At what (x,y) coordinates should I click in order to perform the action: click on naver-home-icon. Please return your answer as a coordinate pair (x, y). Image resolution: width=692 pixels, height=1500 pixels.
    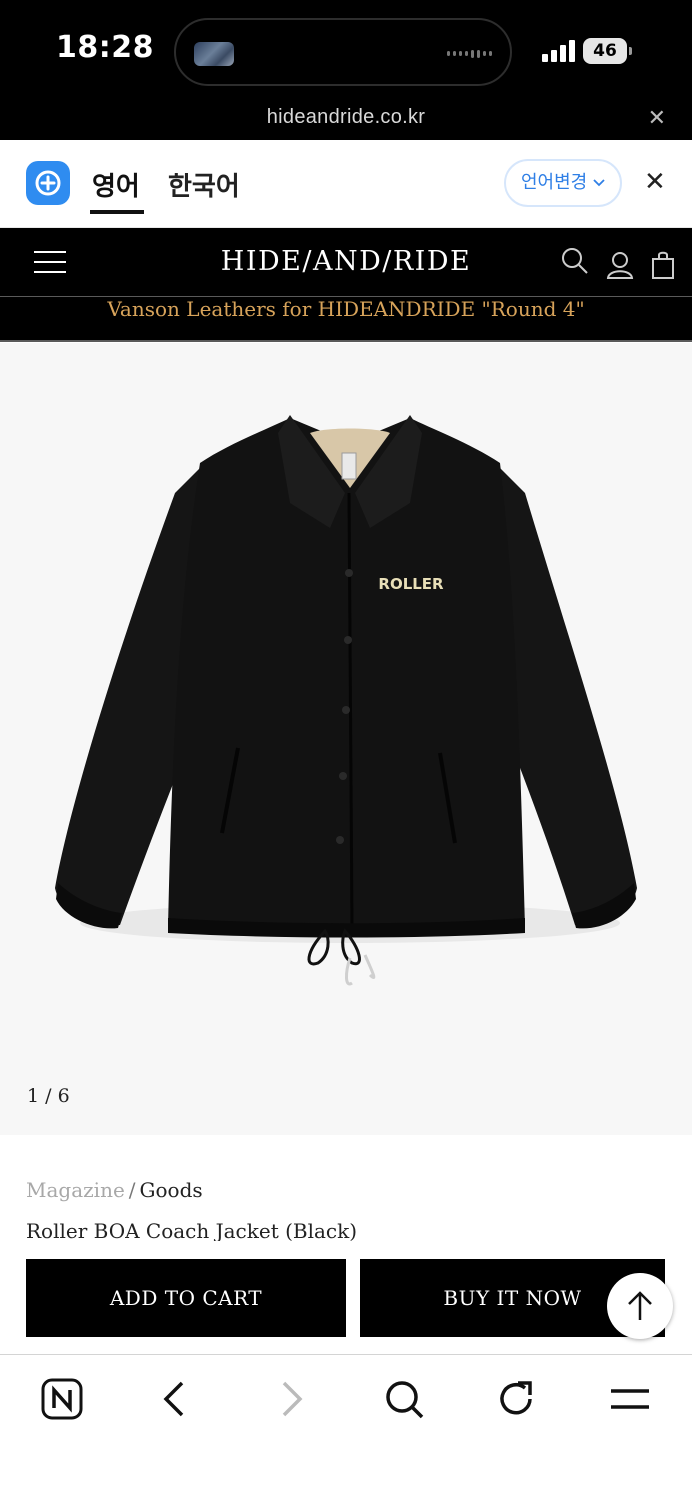
    Looking at the image, I should click on (62, 1399).